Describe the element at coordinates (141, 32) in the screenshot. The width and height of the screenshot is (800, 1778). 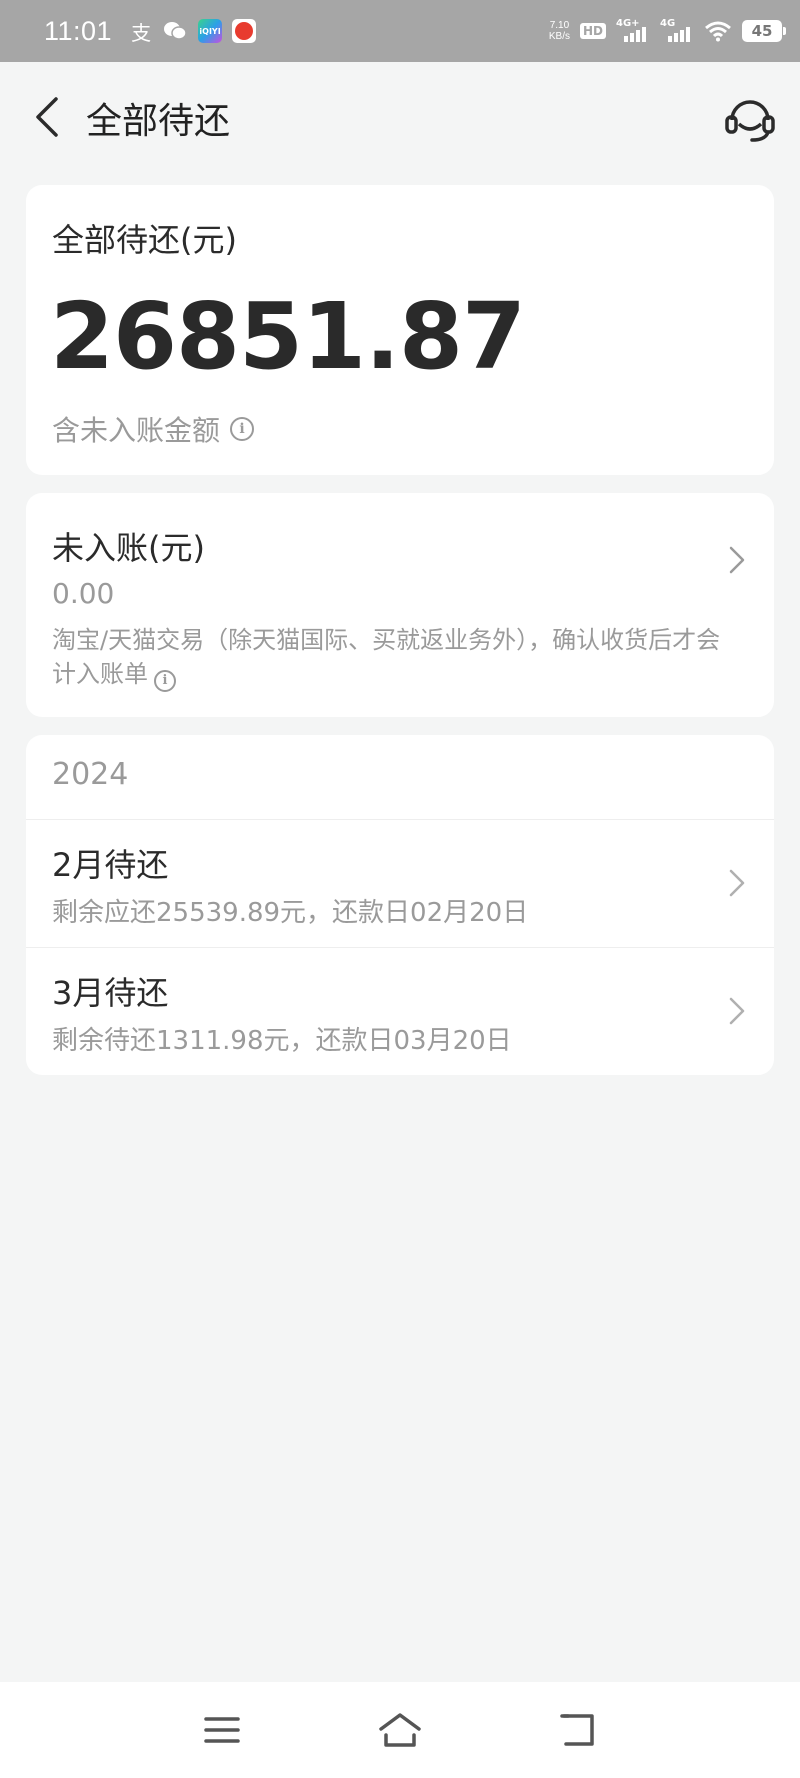
I see `alipay-icon: 支` at that location.